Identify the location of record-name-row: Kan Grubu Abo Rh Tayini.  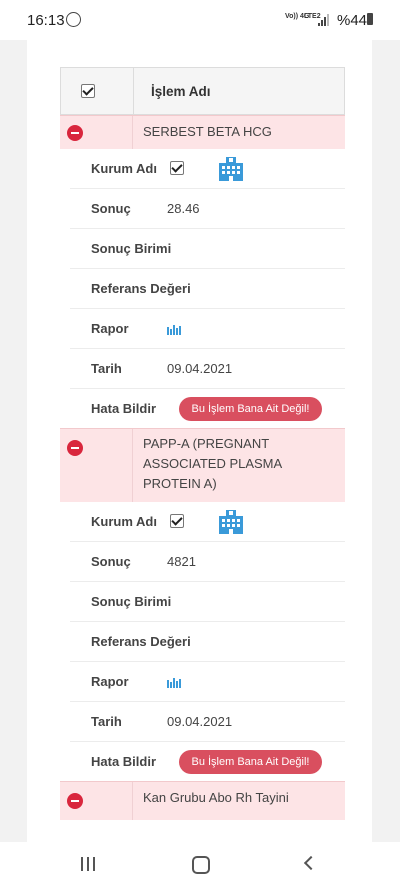
(202, 800).